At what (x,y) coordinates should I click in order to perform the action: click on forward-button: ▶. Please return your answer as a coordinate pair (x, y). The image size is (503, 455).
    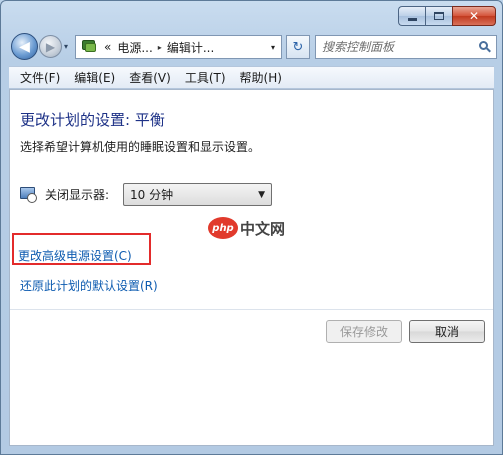
    Looking at the image, I should click on (50, 46).